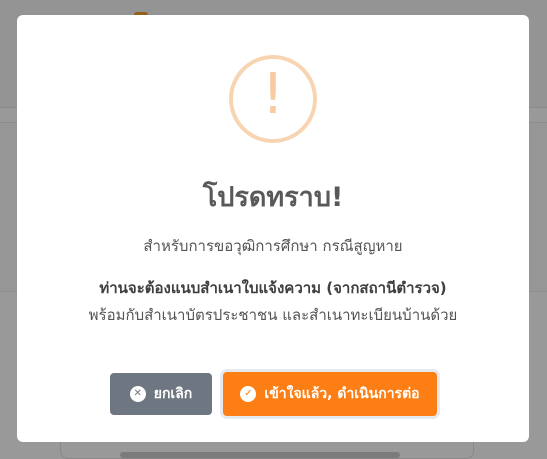  Describe the element at coordinates (248, 394) in the screenshot. I see `check-circle-icon: ✓` at that location.